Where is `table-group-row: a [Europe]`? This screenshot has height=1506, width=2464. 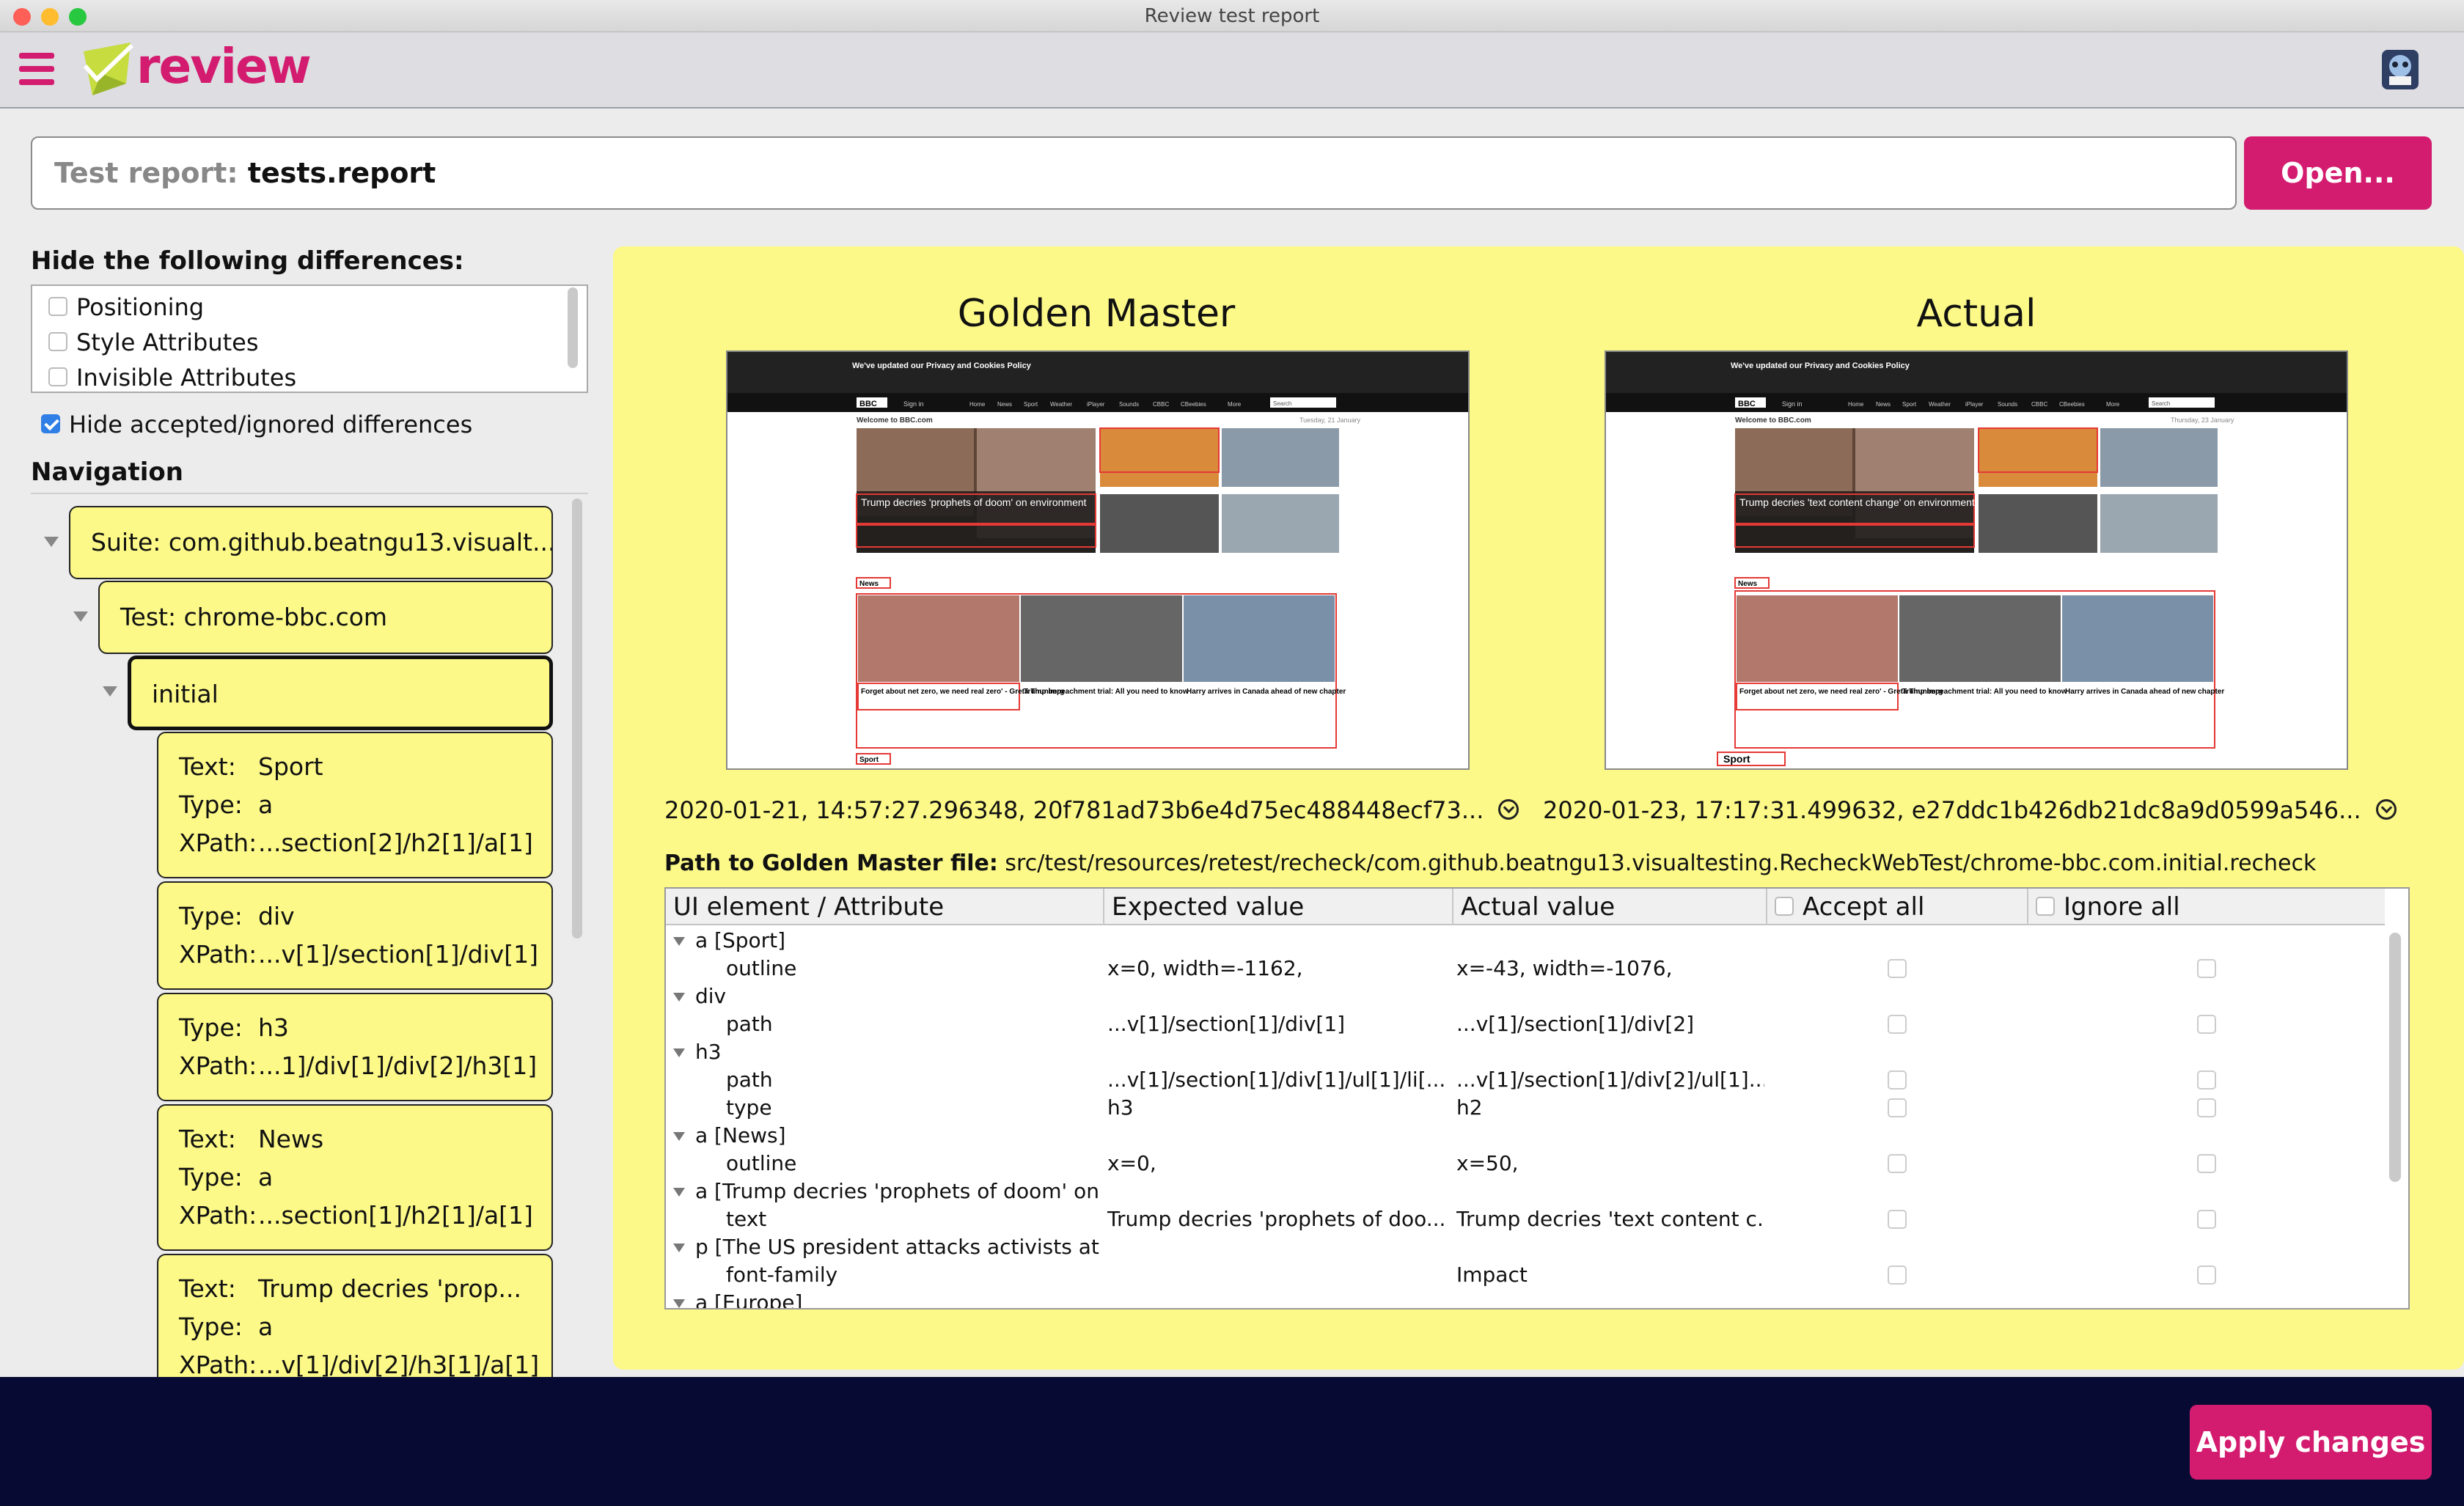 table-group-row: a [Europe] is located at coordinates (1525, 1298).